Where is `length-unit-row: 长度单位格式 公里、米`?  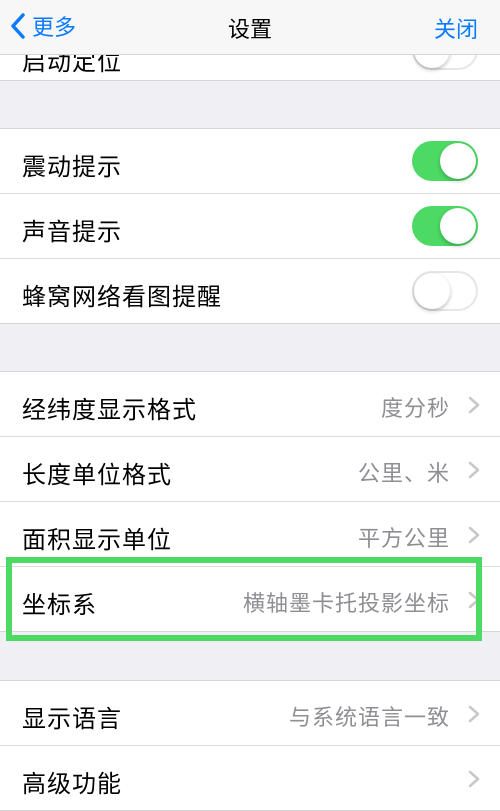
length-unit-row: 长度单位格式 公里、米 is located at coordinates (250, 469).